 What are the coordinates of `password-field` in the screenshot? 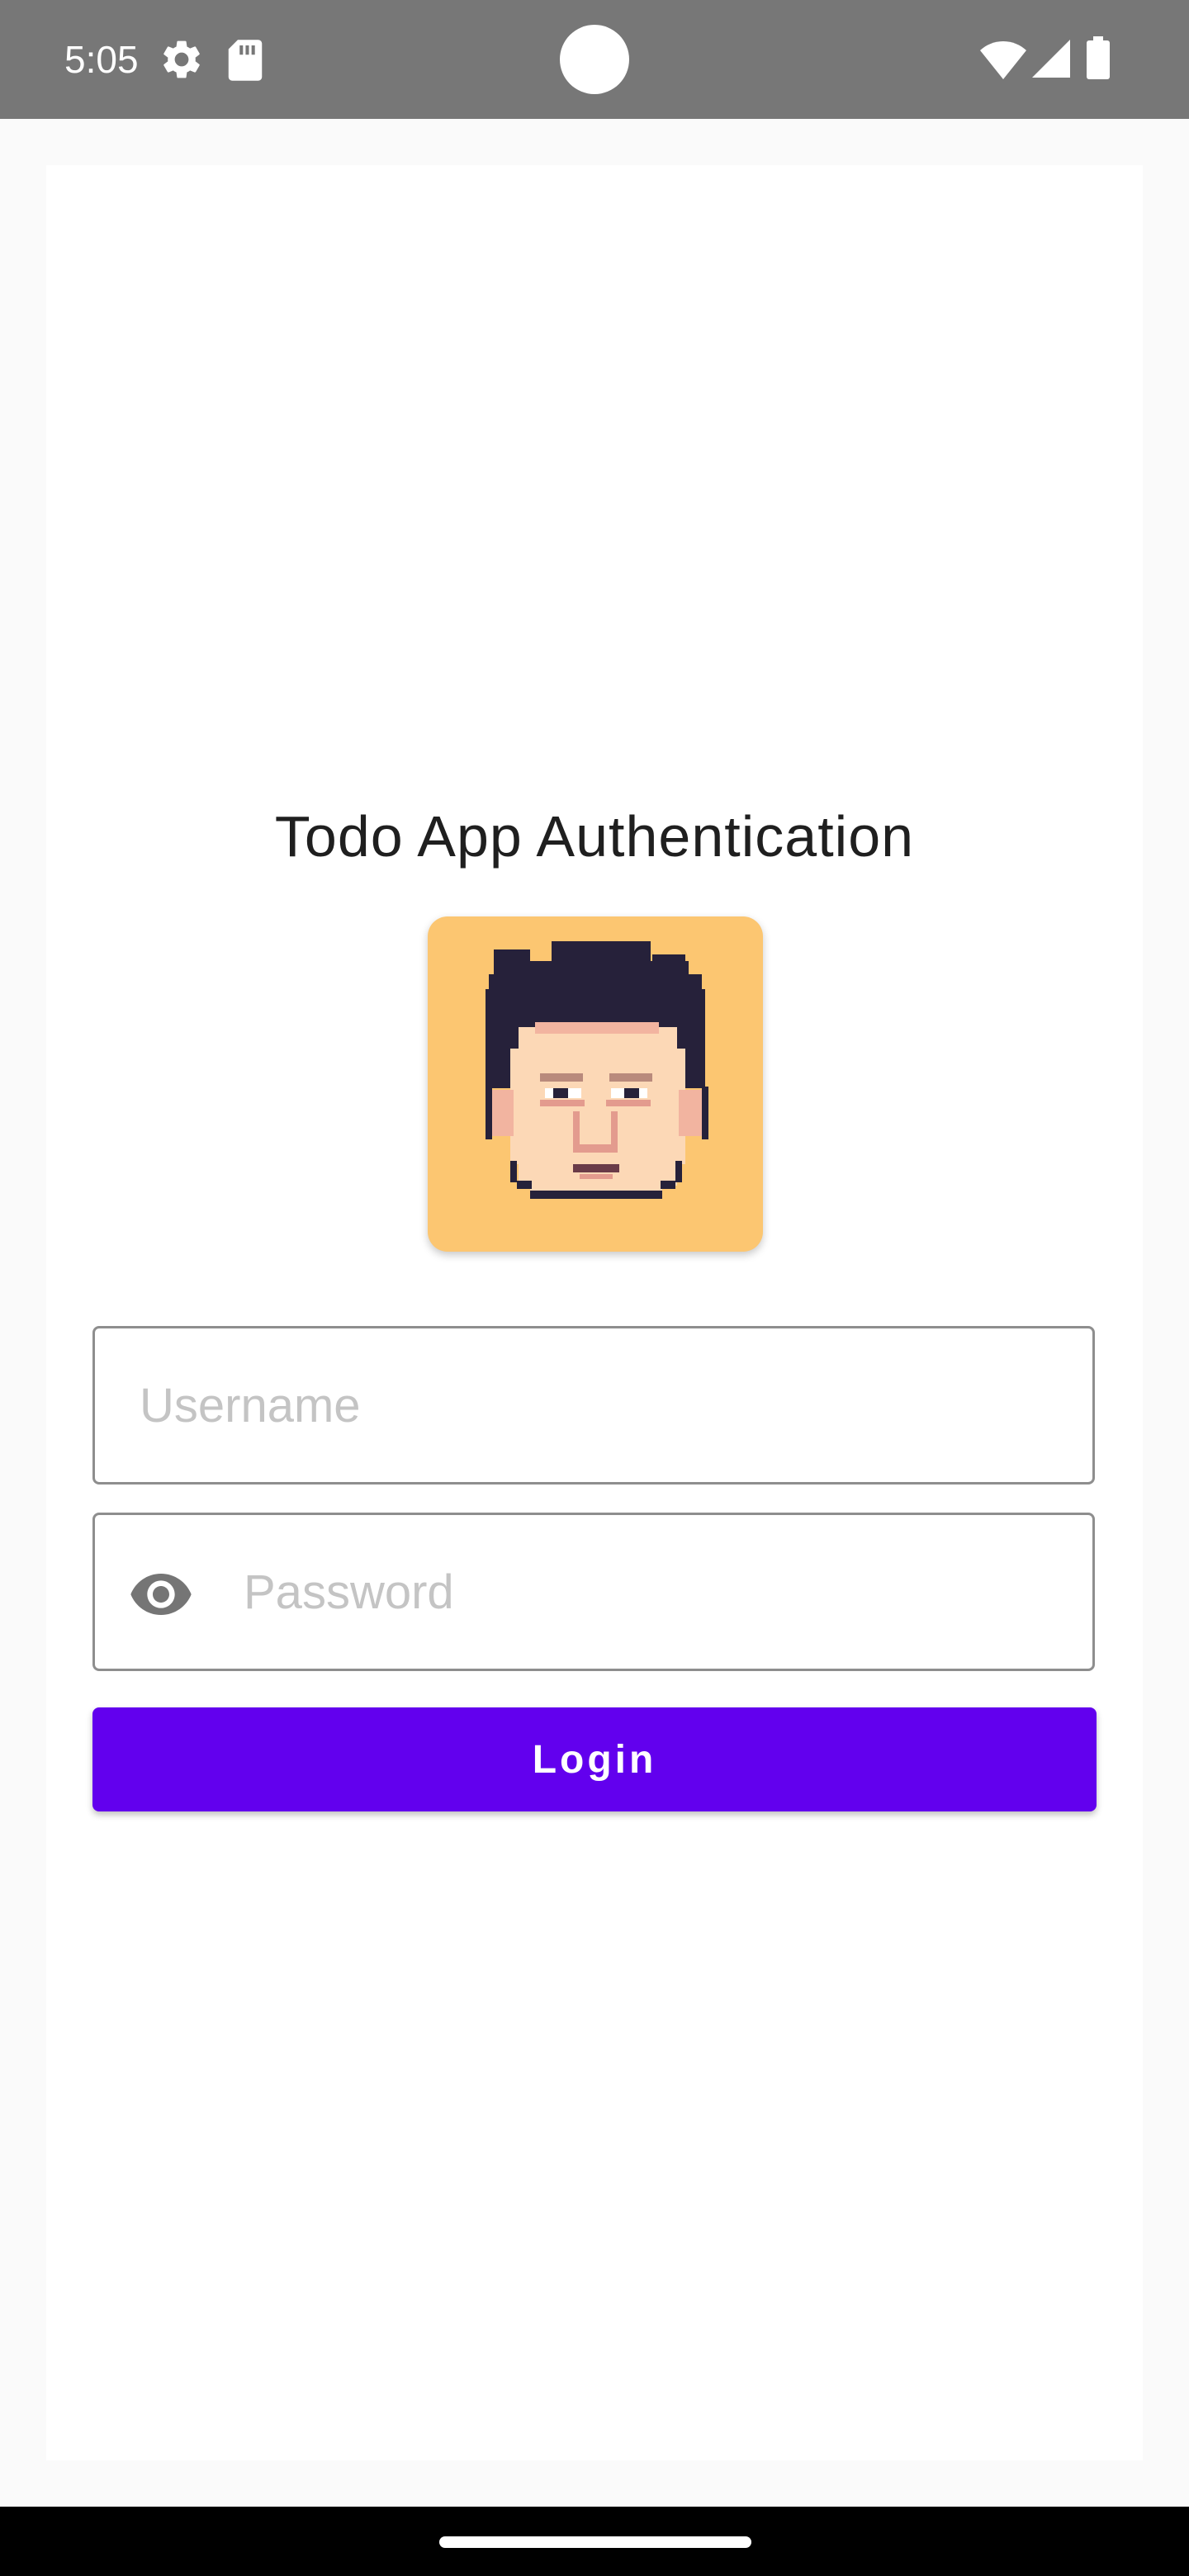 It's located at (593, 1592).